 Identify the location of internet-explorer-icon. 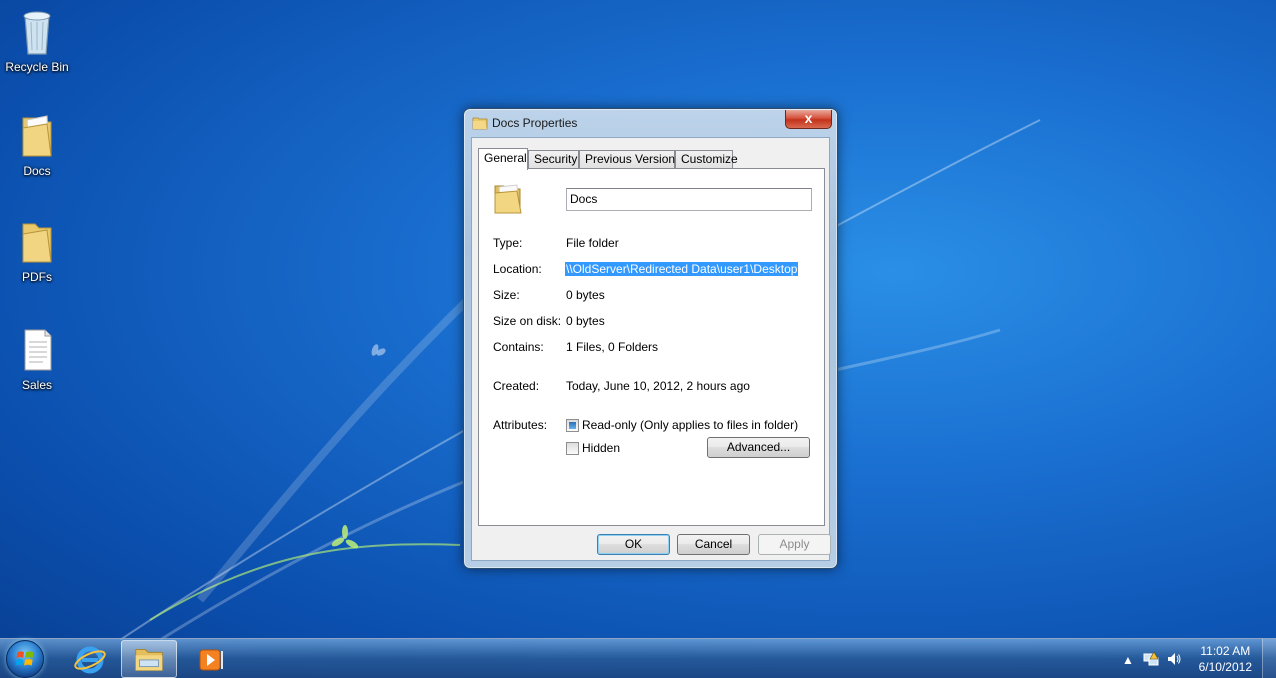
(90, 660).